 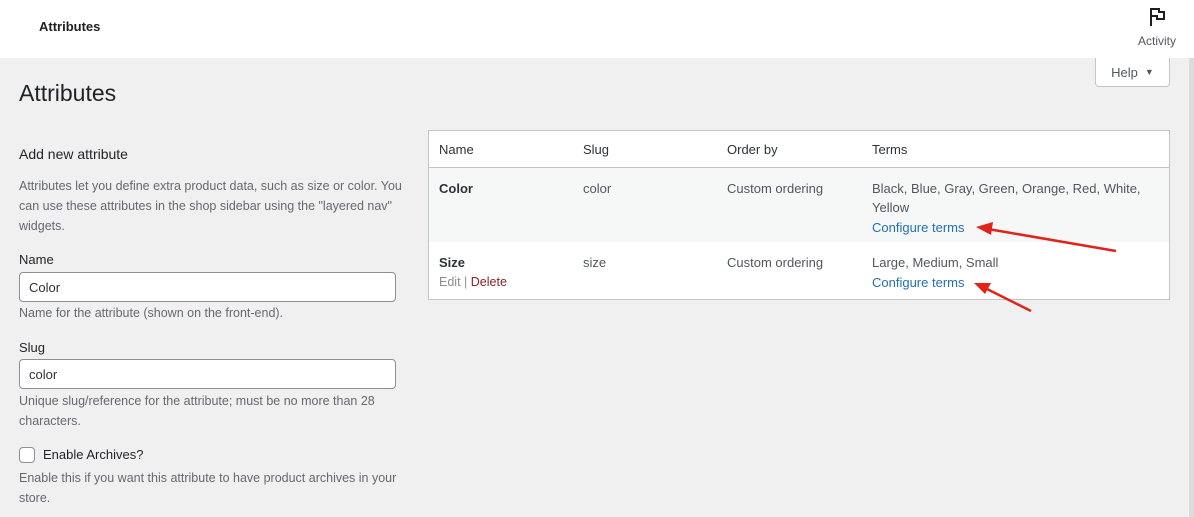 I want to click on slug-input, so click(x=207, y=374).